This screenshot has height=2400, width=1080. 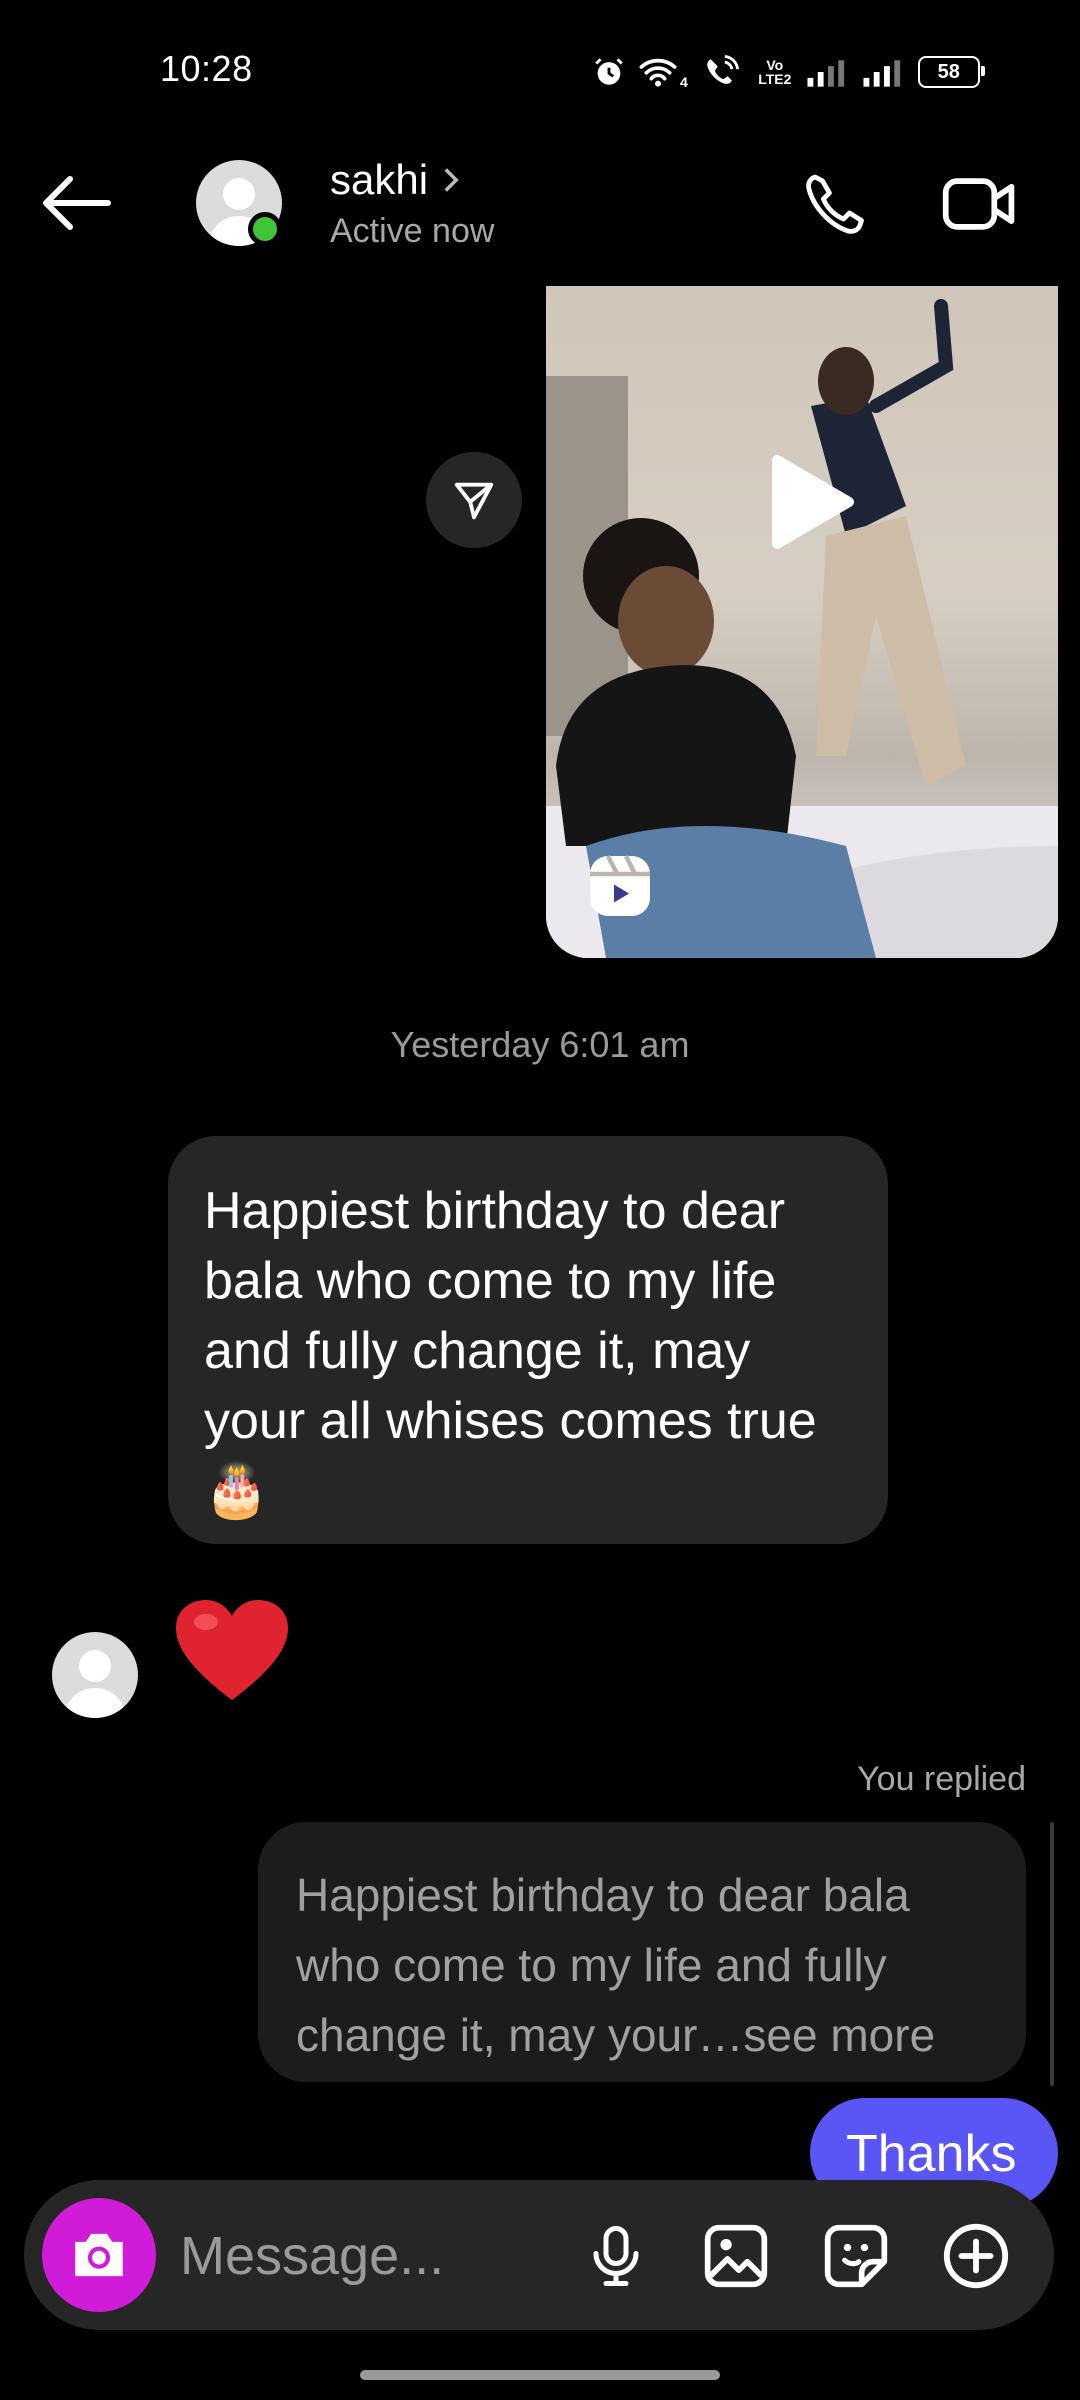 What do you see at coordinates (232, 1651) in the screenshot?
I see `heart-icon` at bounding box center [232, 1651].